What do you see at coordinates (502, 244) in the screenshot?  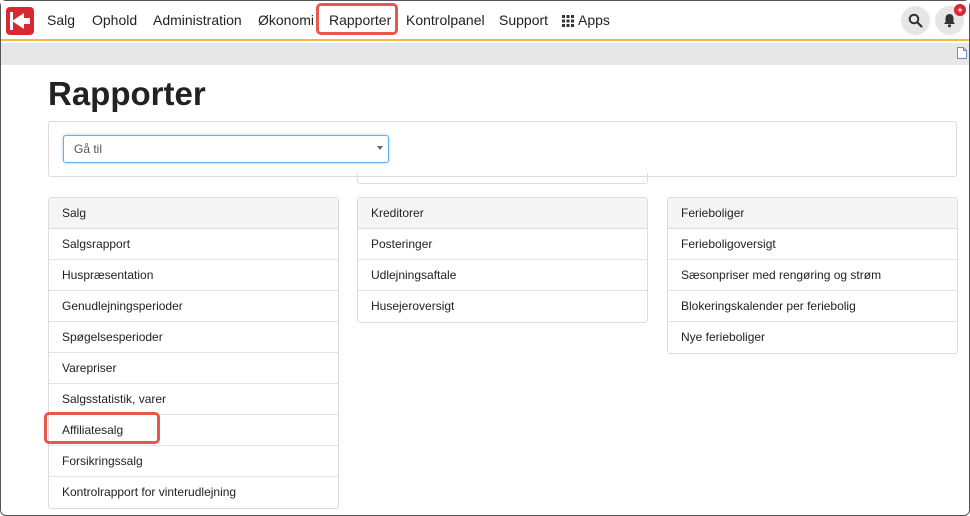 I see `report-link: Posteringer` at bounding box center [502, 244].